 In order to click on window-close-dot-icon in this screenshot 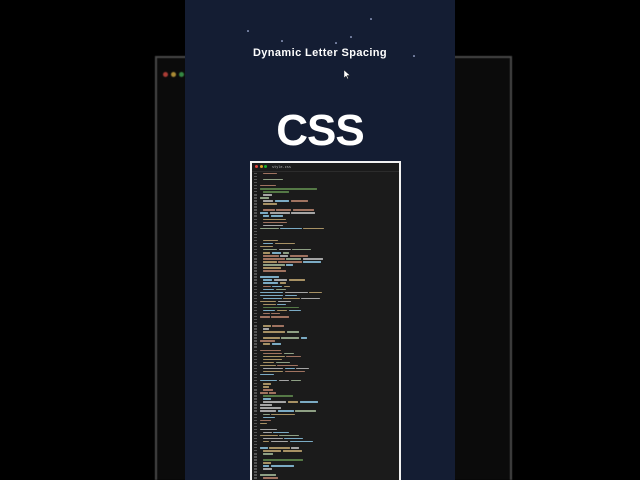, I will do `click(256, 166)`.